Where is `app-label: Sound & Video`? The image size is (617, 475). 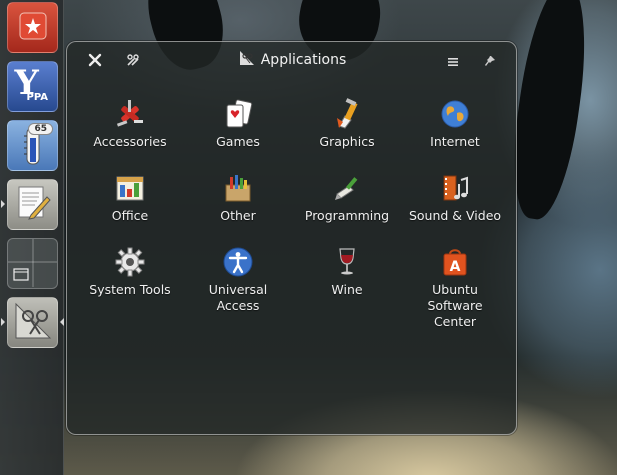 app-label: Sound & Video is located at coordinates (455, 215).